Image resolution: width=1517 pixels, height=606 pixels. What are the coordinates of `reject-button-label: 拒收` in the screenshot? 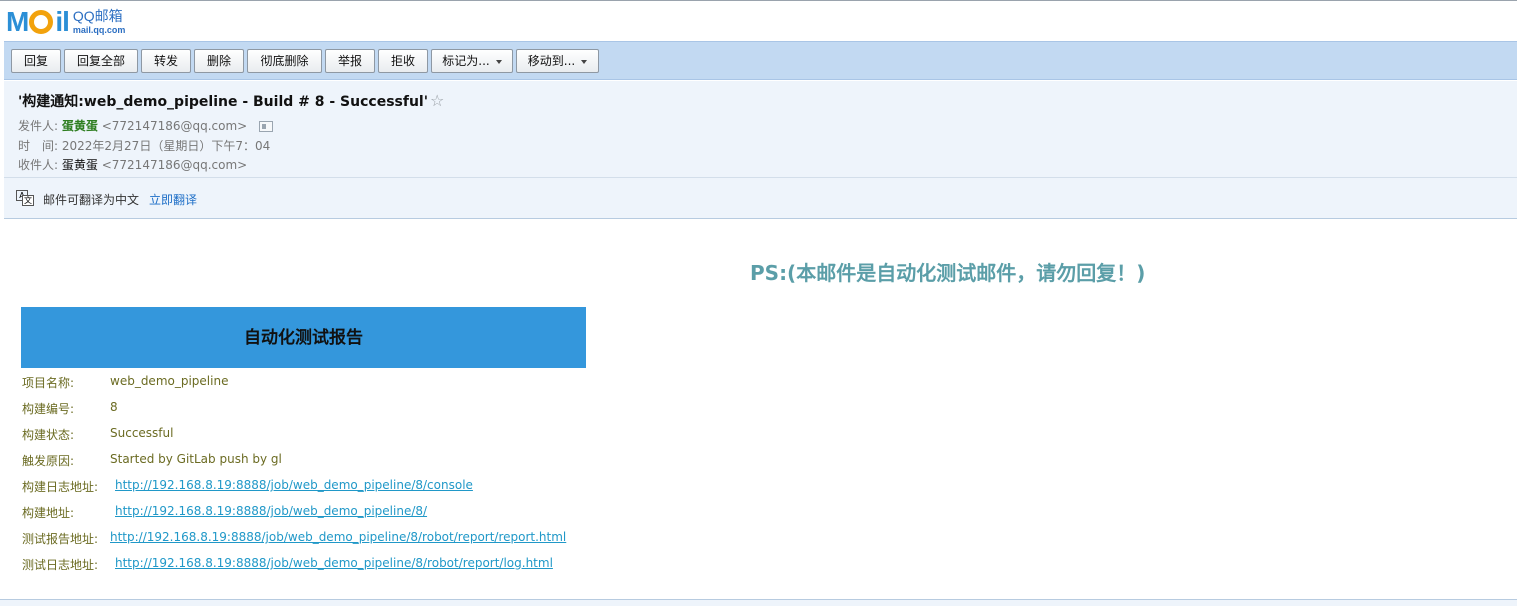 It's located at (402, 61).